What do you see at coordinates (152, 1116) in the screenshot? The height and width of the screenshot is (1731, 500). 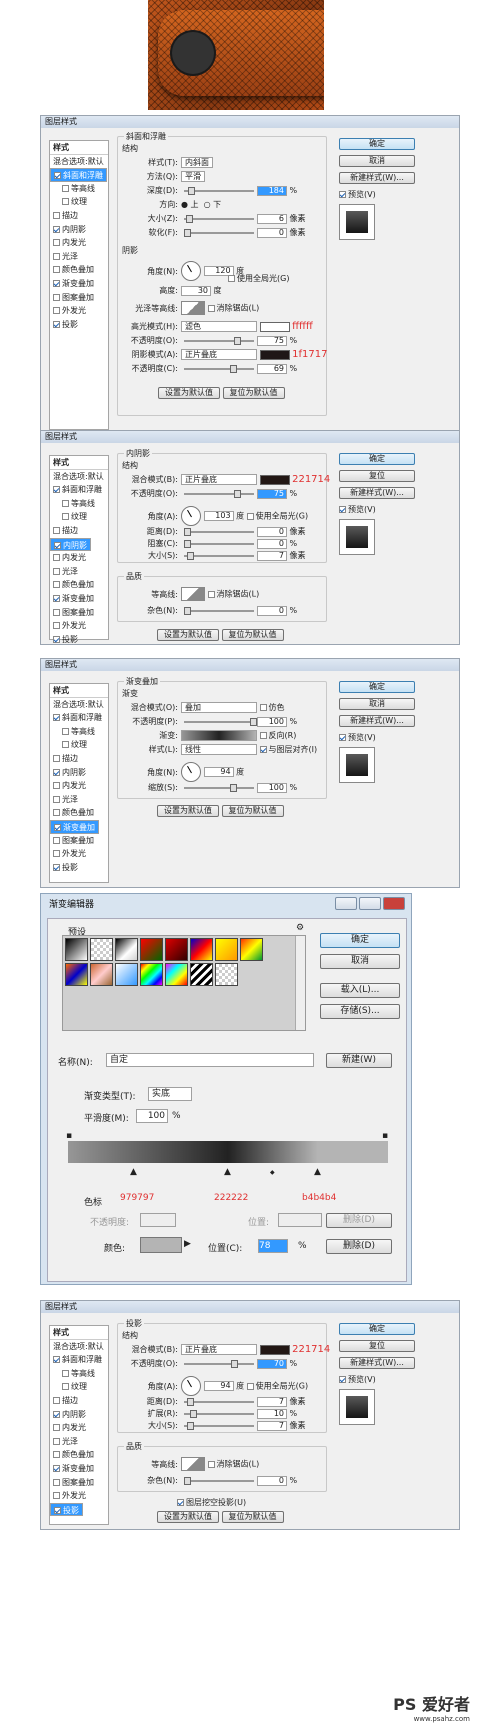 I see `smoothness-input: 100` at bounding box center [152, 1116].